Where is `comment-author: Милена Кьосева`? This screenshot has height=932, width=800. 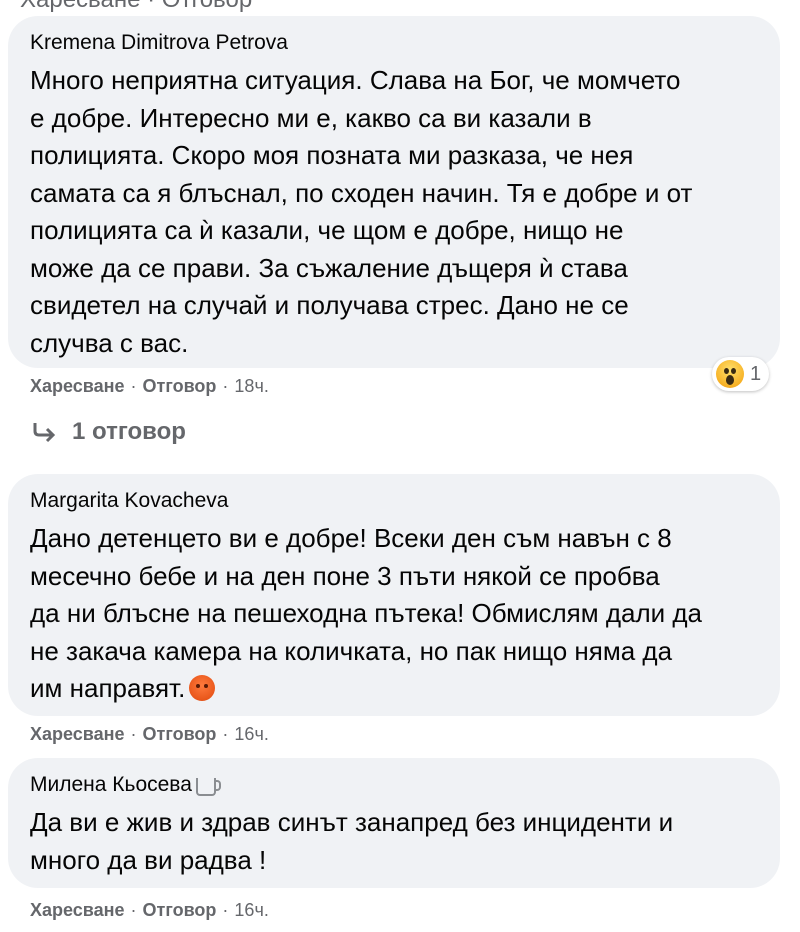 comment-author: Милена Кьосева is located at coordinates (111, 785).